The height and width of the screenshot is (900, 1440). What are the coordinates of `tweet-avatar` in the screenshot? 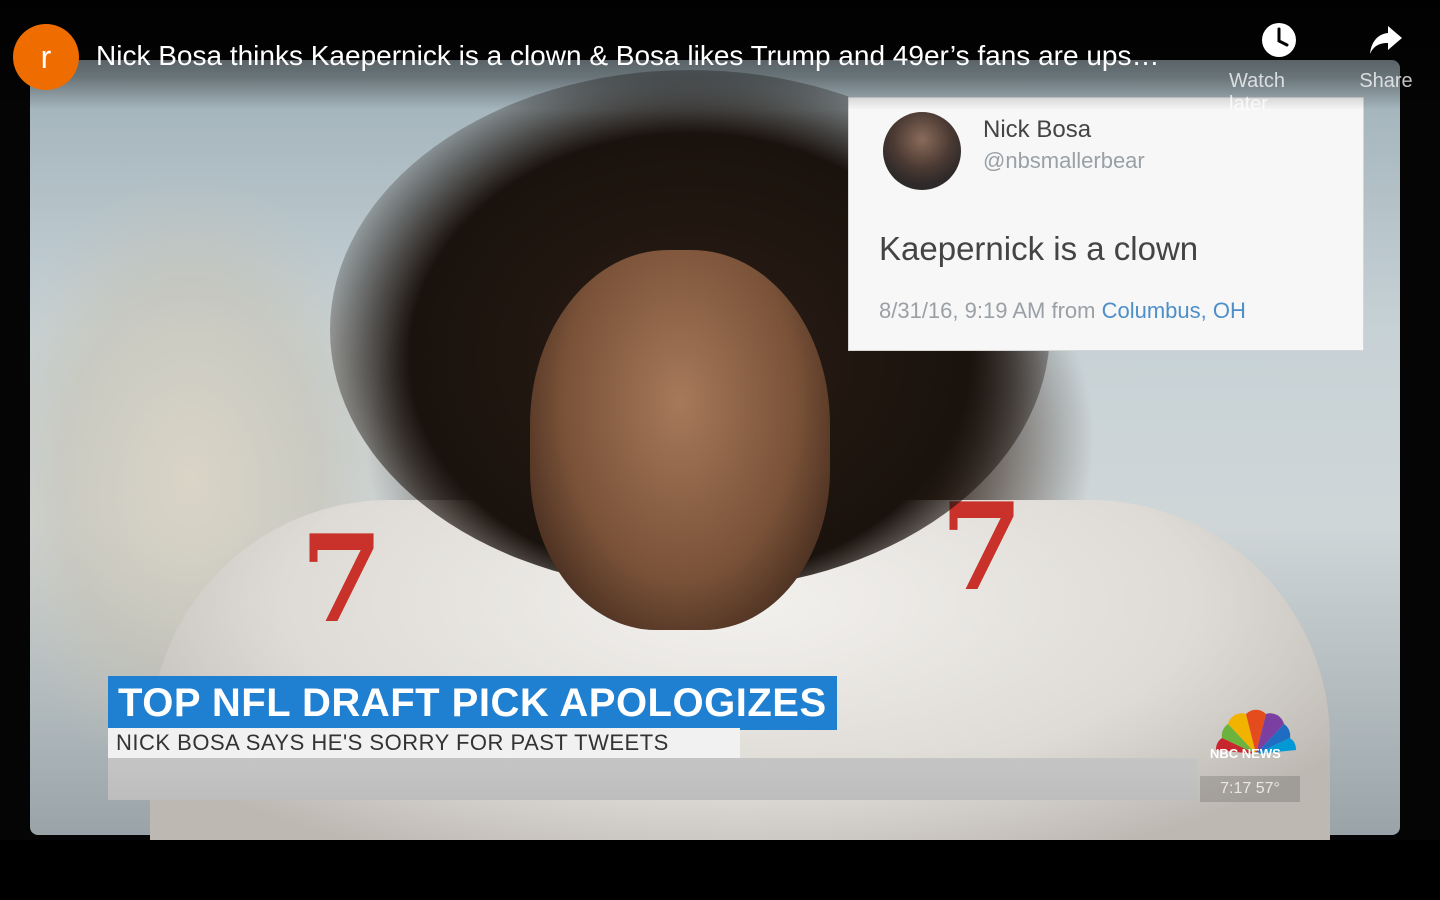 It's located at (922, 151).